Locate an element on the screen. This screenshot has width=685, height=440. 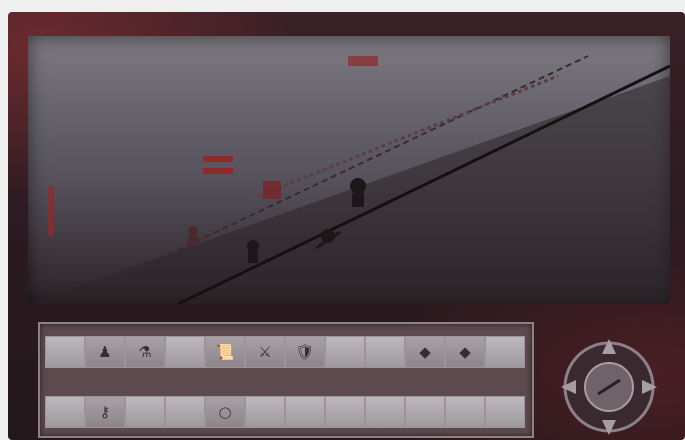
figure-icon: ♟ is located at coordinates (105, 352).